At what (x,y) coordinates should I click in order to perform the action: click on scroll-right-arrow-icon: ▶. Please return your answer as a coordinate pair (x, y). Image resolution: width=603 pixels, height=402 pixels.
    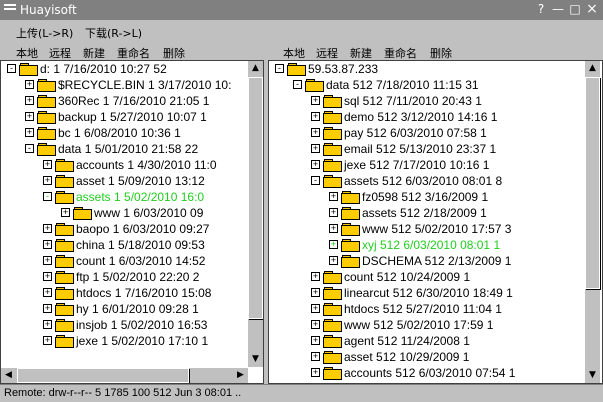
    Looking at the image, I should click on (240, 375).